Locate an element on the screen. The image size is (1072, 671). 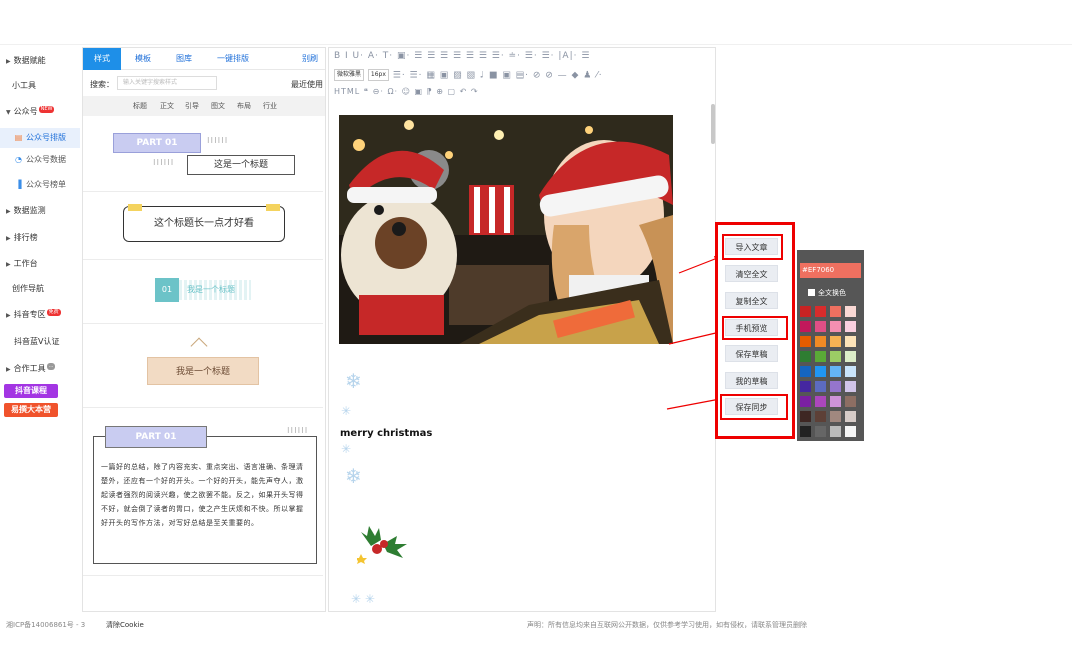
checkbox is located at coordinates (811, 292).